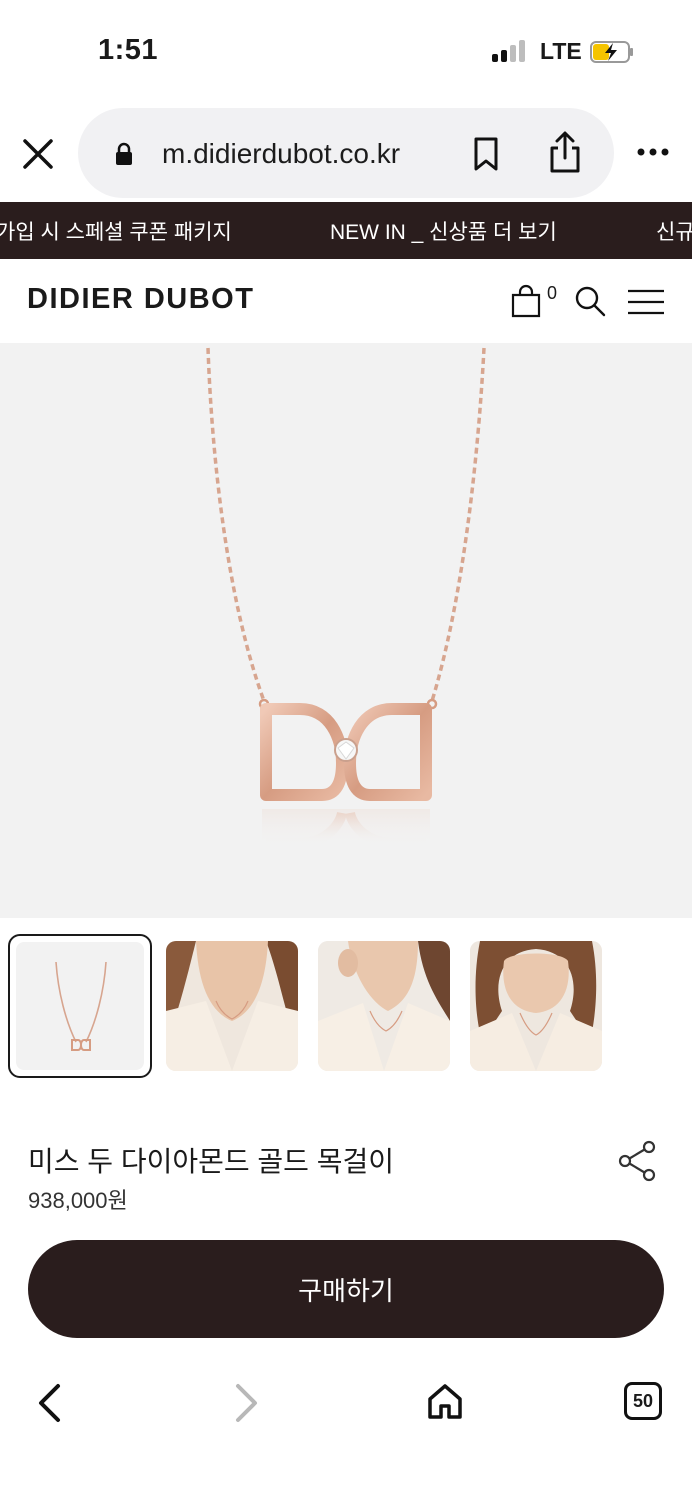 The width and height of the screenshot is (692, 1500). Describe the element at coordinates (611, 52) in the screenshot. I see `battery-icon` at that location.